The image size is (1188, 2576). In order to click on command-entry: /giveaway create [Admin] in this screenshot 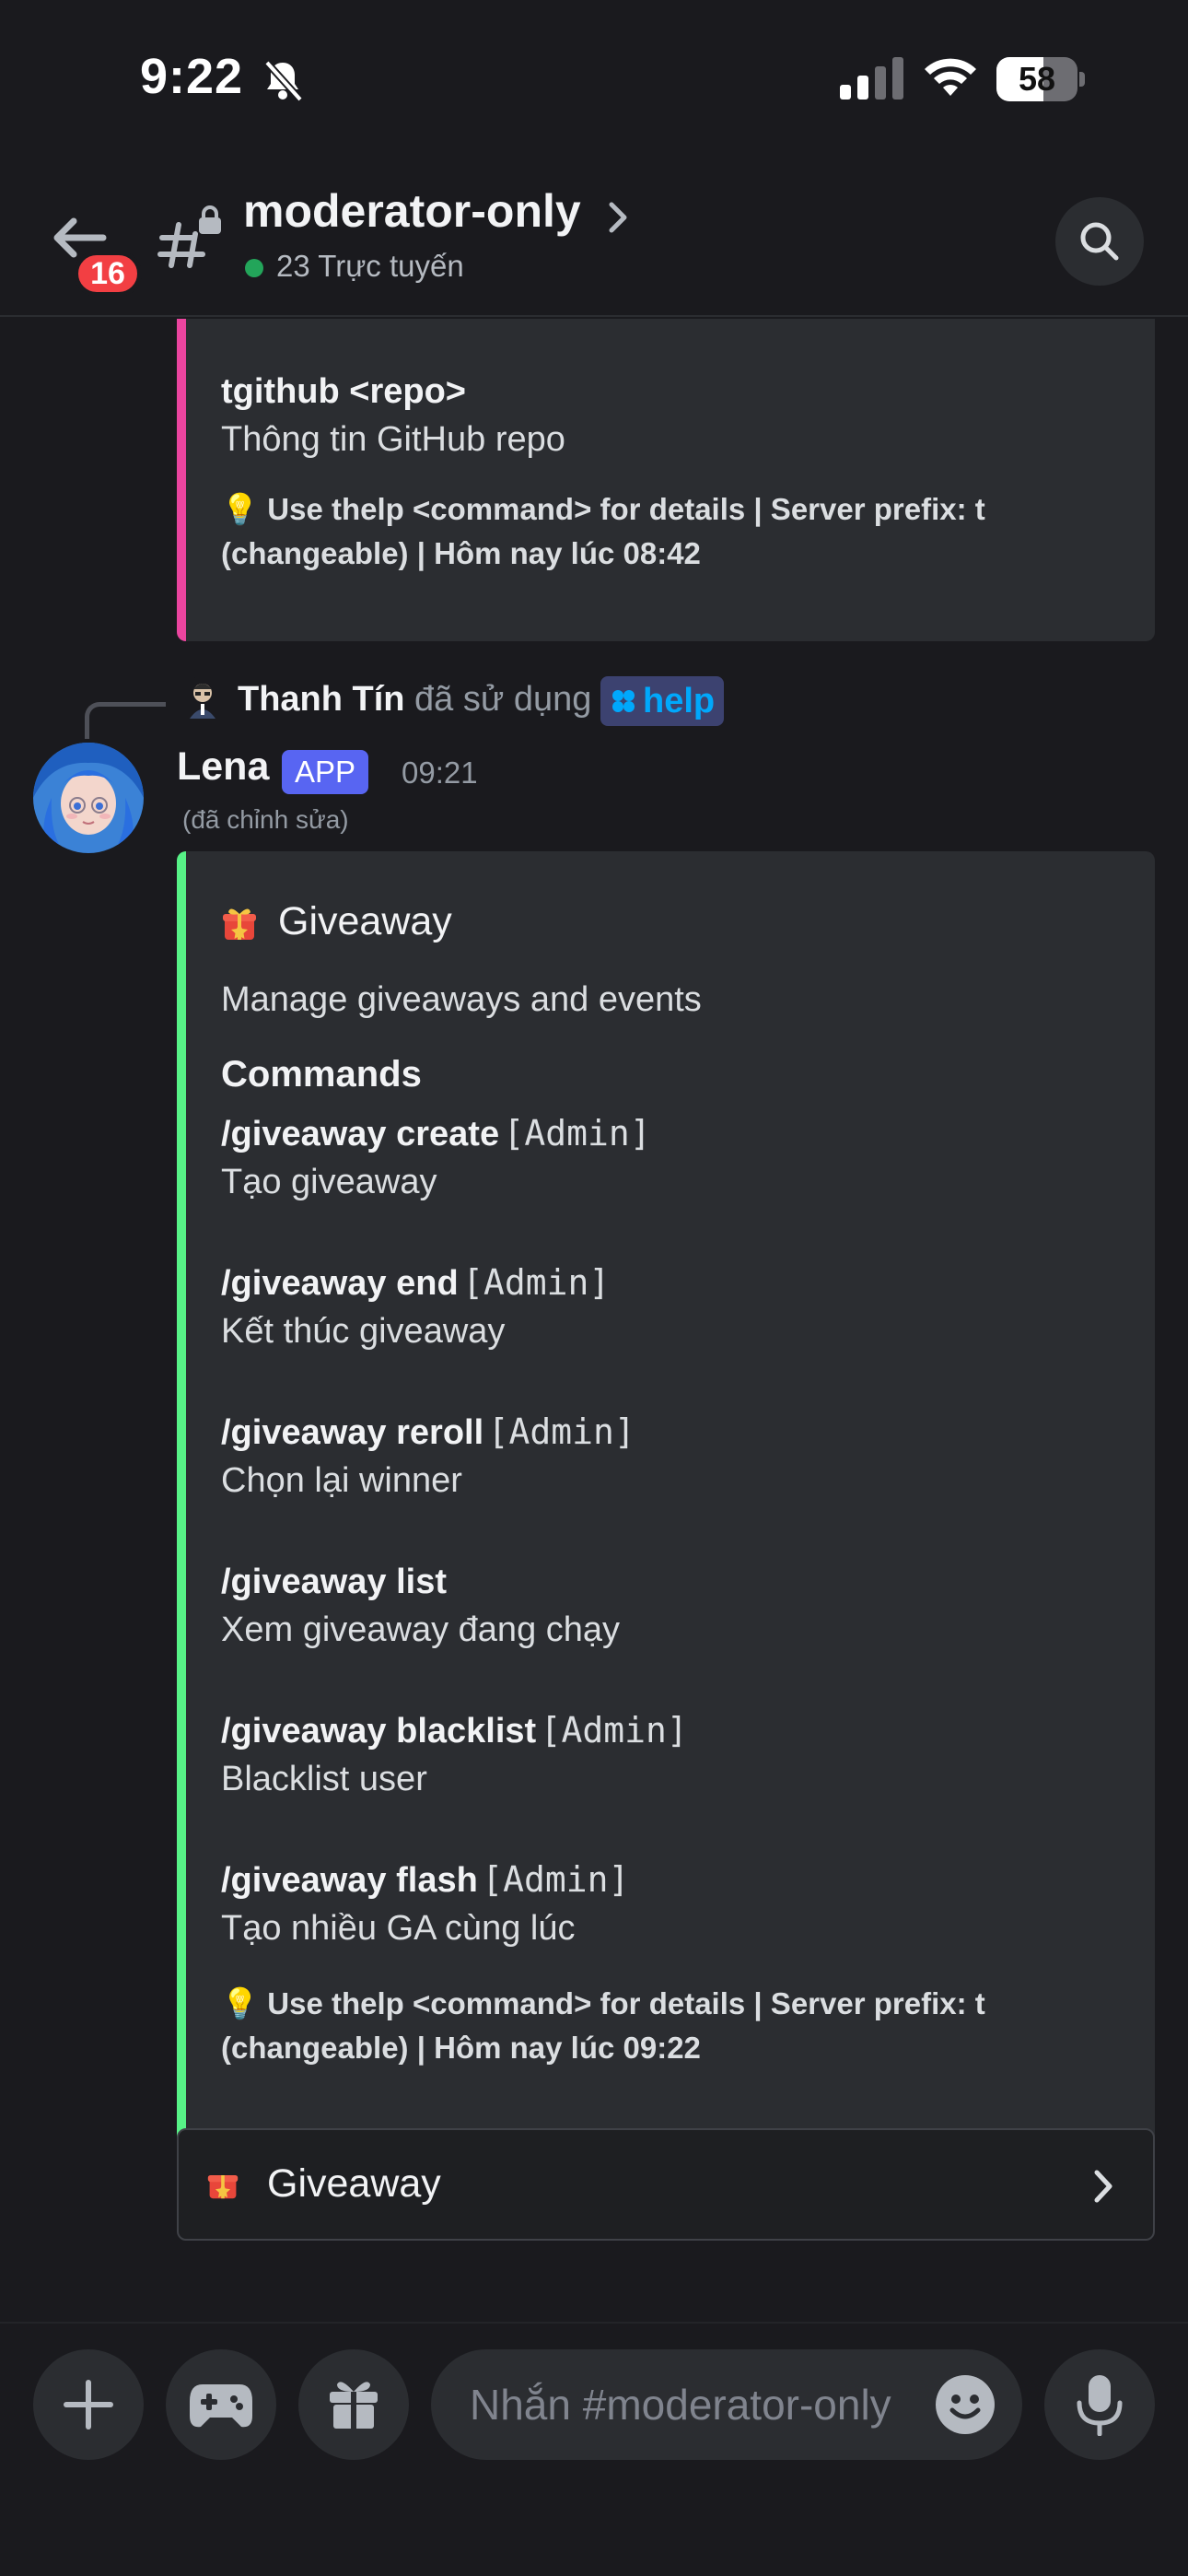, I will do `click(436, 1133)`.